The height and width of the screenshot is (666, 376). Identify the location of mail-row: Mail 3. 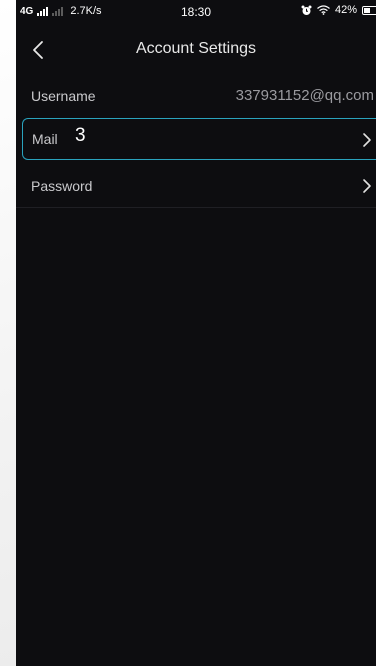
(199, 139).